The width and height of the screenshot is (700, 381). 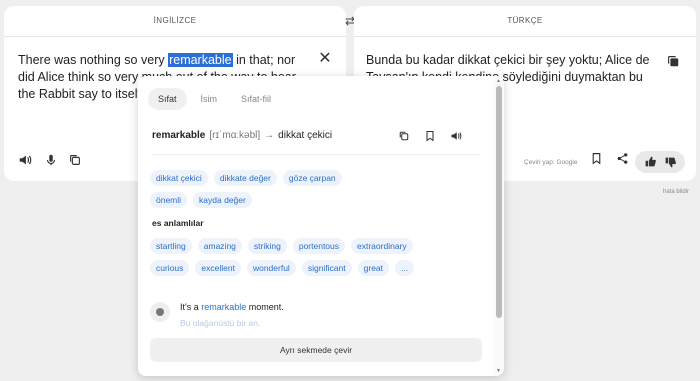 I want to click on headword: remarkable, so click(x=179, y=135).